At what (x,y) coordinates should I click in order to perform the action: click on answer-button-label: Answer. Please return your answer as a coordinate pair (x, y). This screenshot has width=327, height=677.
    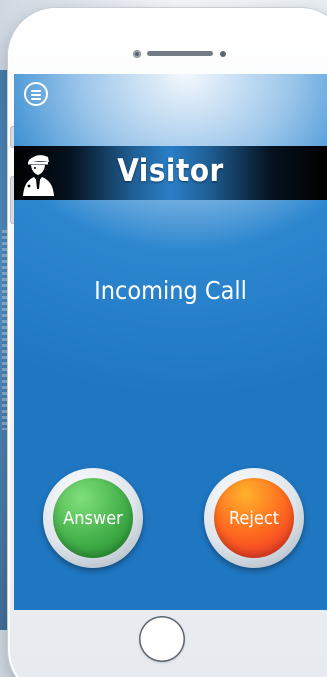
    Looking at the image, I should click on (93, 518).